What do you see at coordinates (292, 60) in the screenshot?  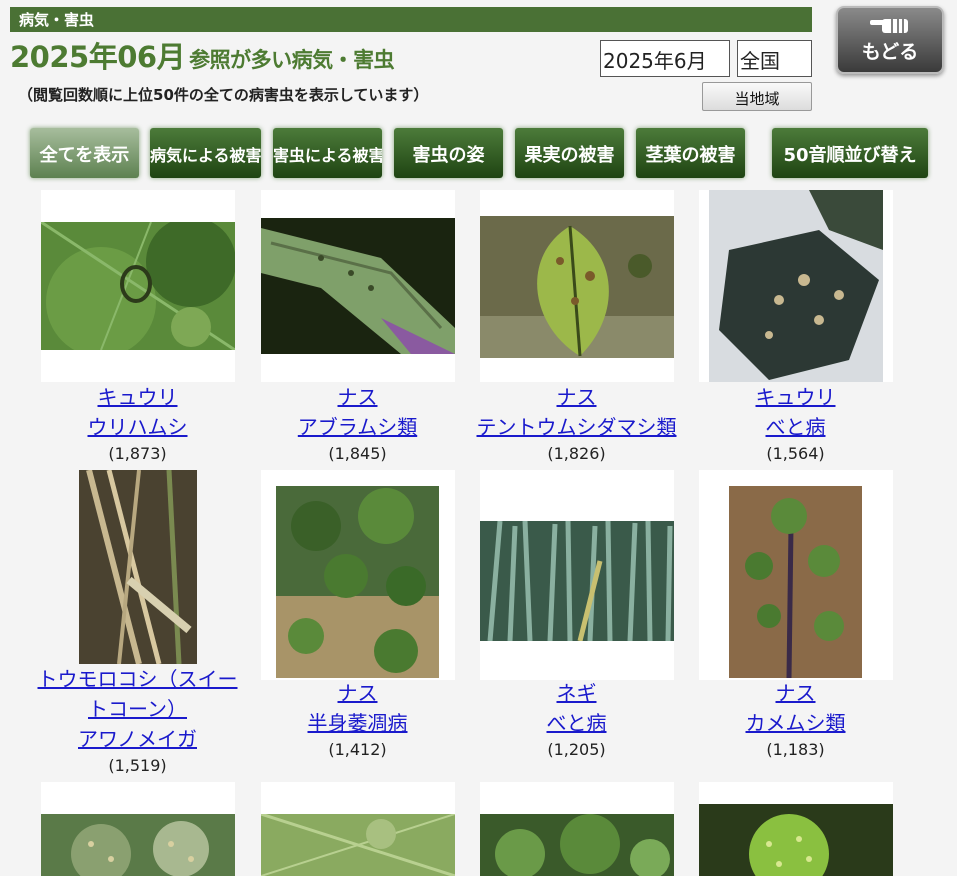 I see `title-subtitle: 参照が多い病気・害虫` at bounding box center [292, 60].